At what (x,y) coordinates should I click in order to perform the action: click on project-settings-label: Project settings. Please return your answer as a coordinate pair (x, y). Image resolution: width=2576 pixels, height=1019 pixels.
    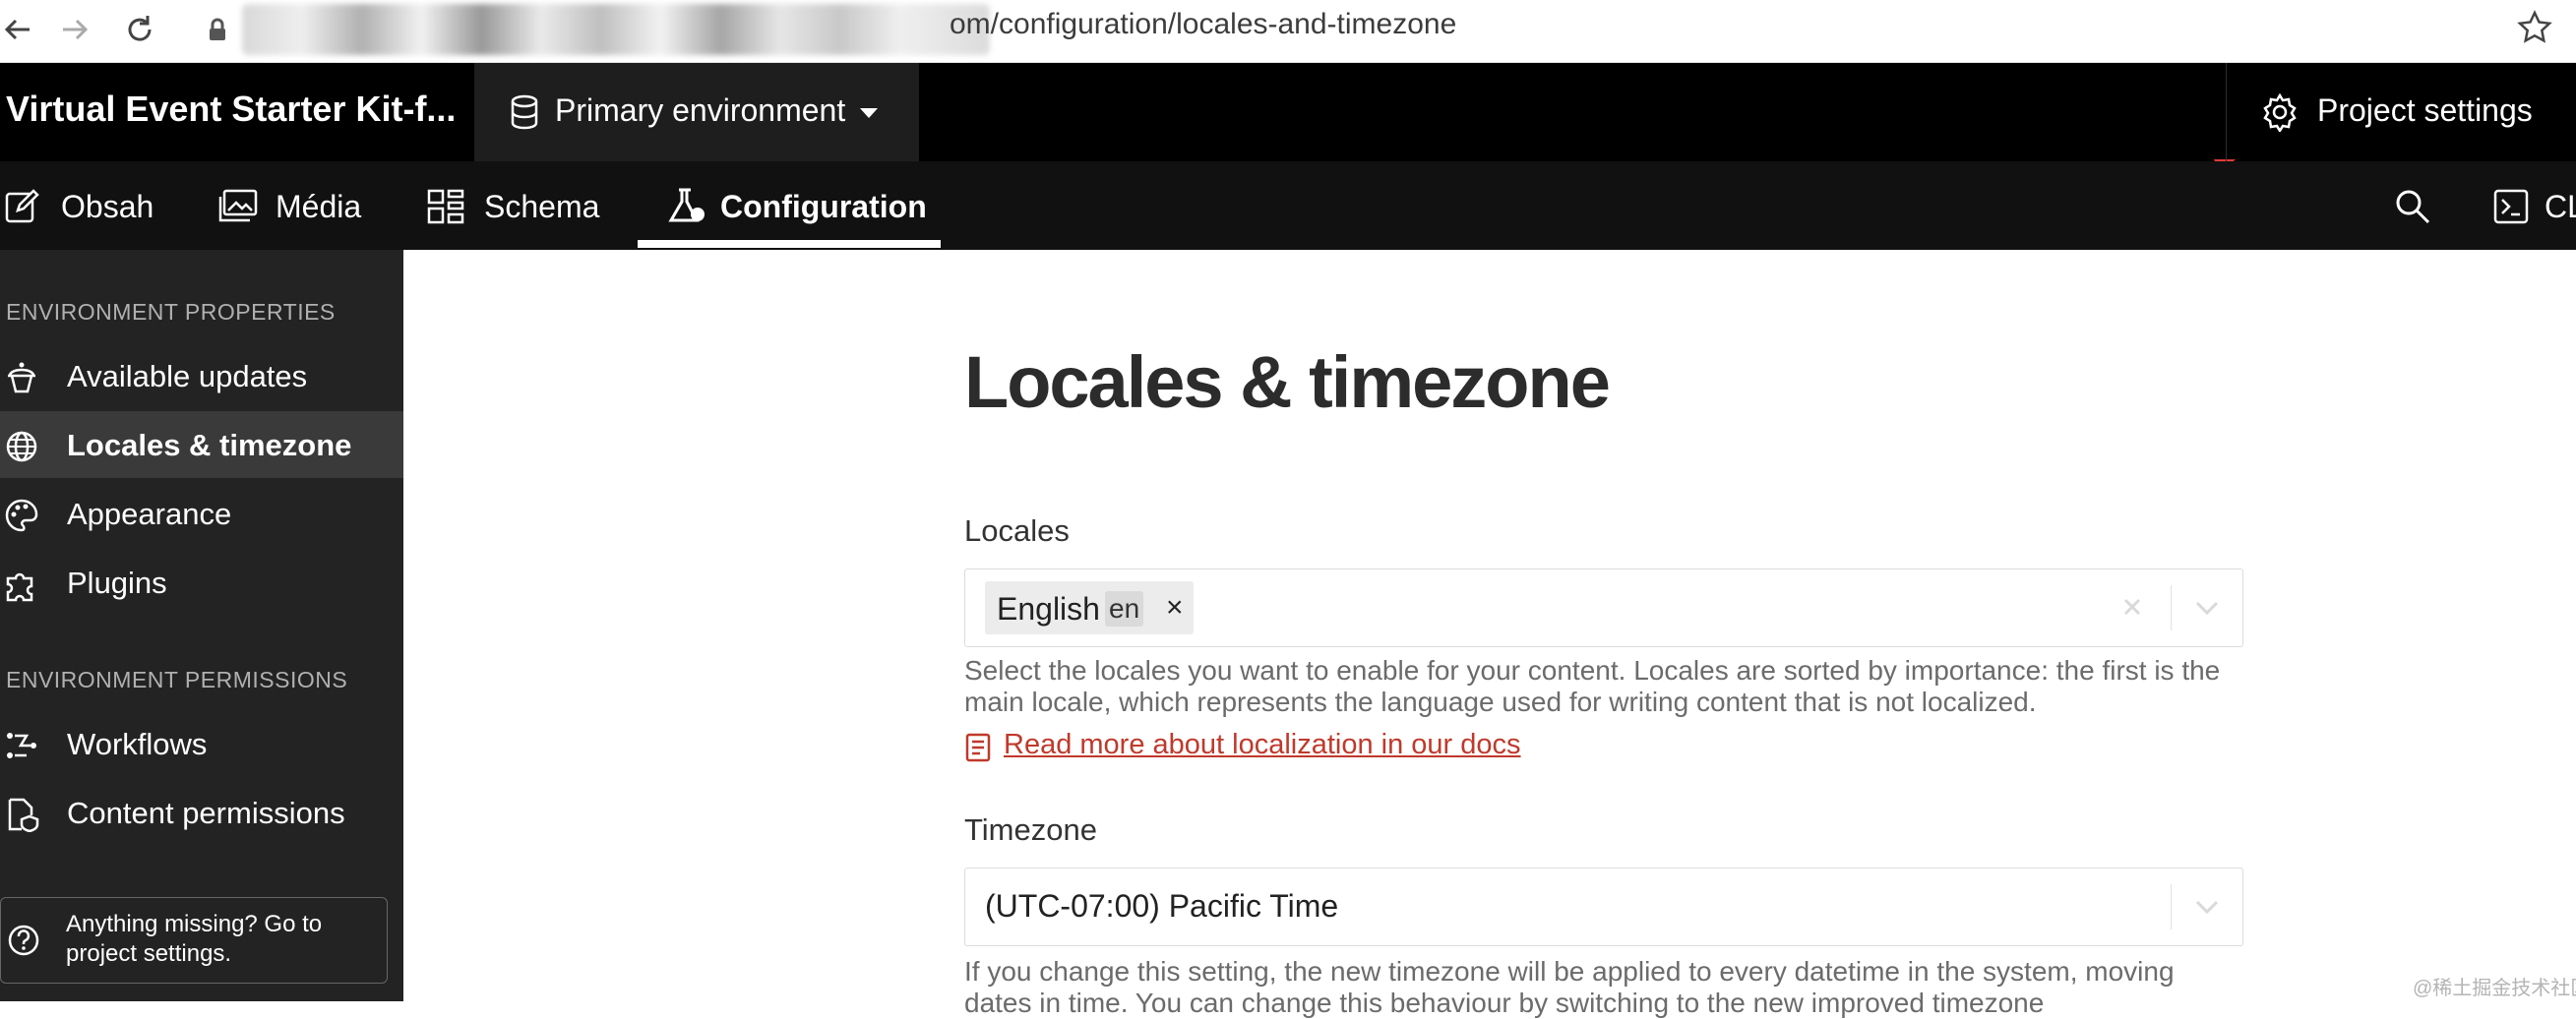
    Looking at the image, I should click on (2425, 110).